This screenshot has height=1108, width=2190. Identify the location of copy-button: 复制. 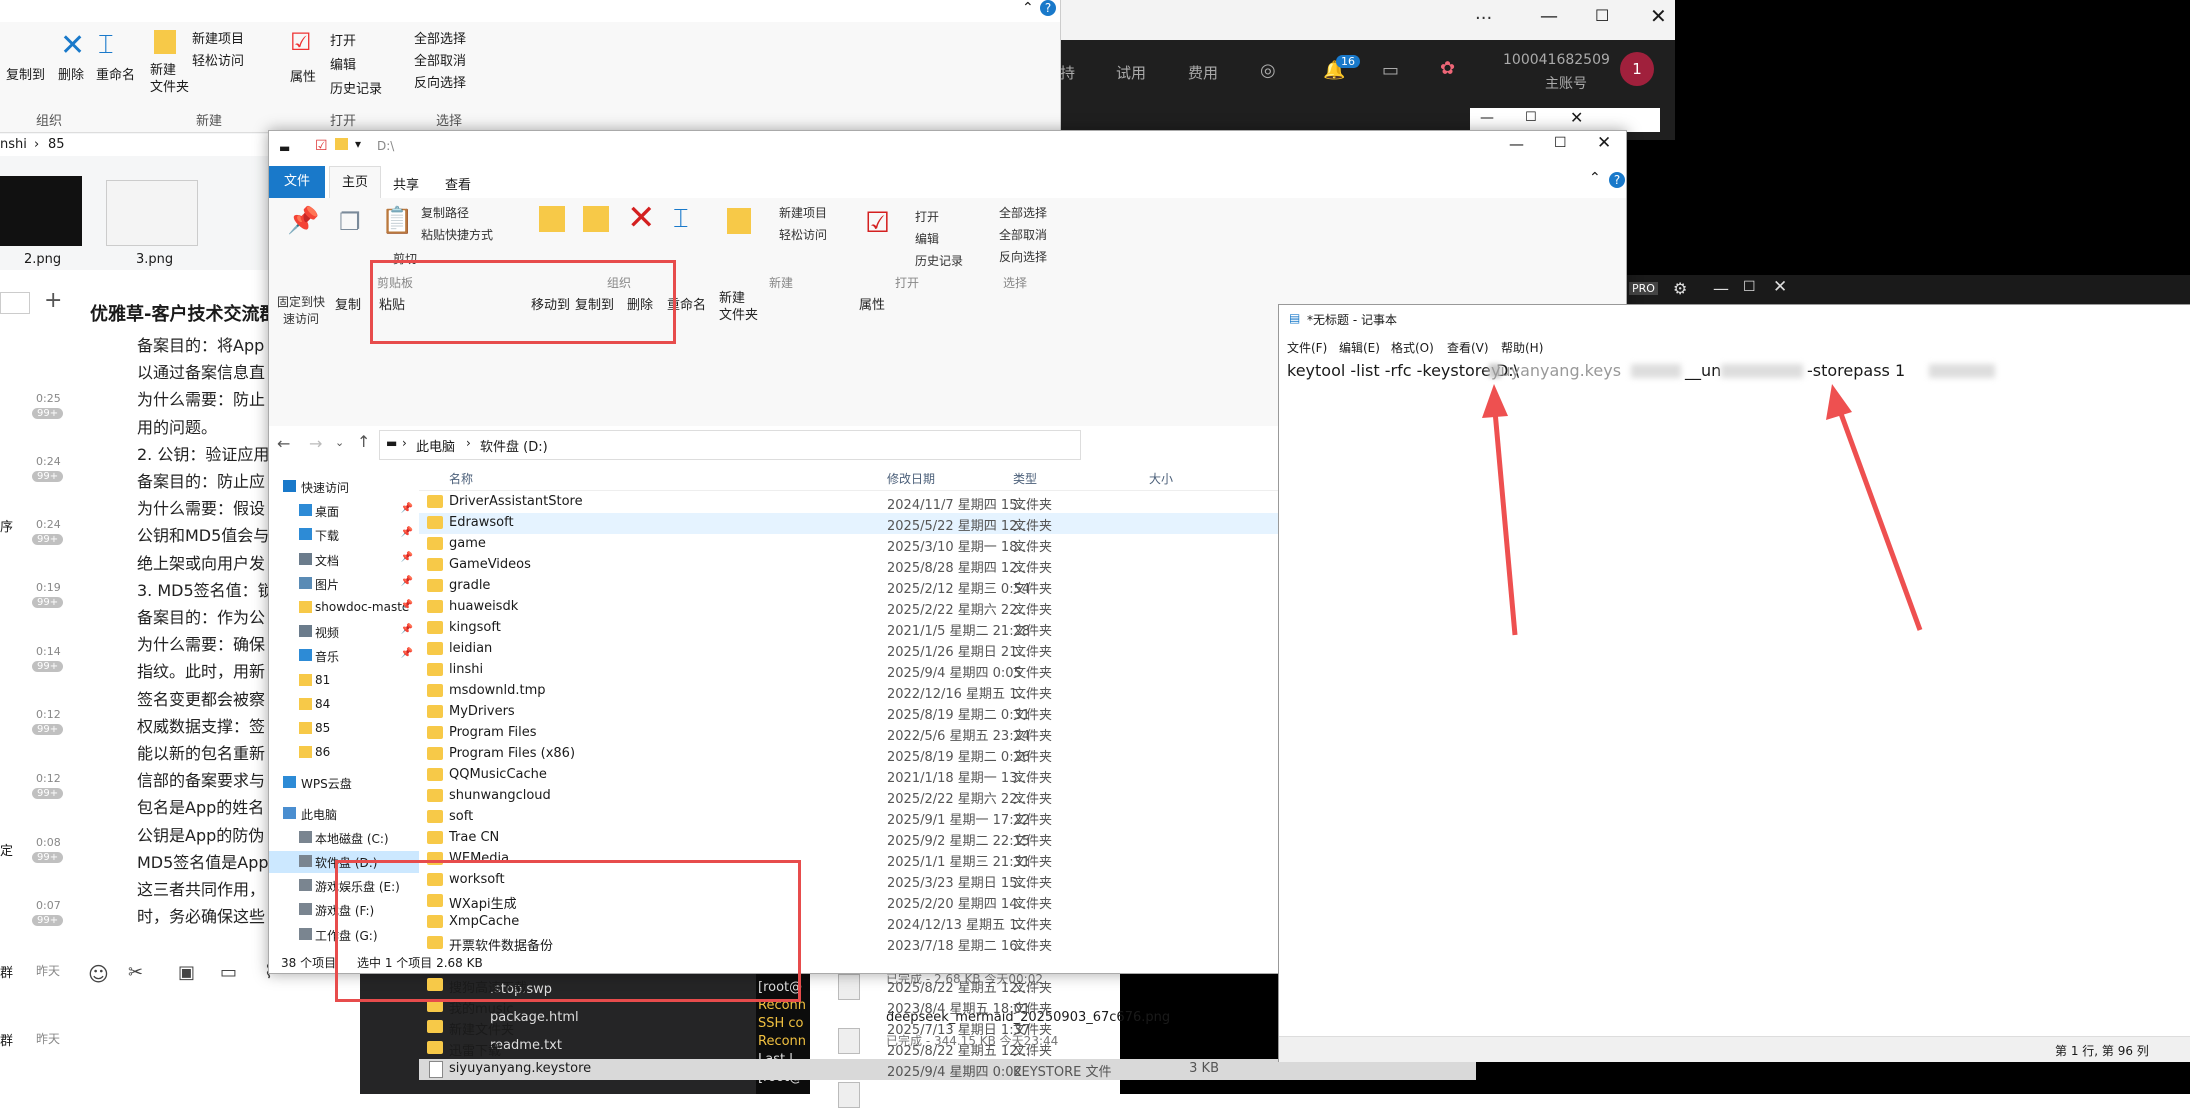
(348, 303).